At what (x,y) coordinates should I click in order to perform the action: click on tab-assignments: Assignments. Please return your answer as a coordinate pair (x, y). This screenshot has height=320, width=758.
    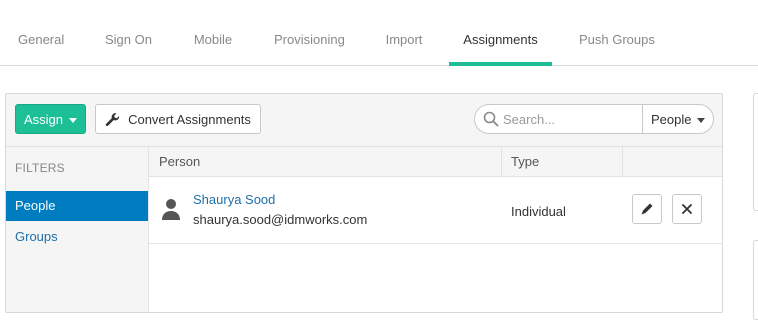
    Looking at the image, I should click on (500, 33).